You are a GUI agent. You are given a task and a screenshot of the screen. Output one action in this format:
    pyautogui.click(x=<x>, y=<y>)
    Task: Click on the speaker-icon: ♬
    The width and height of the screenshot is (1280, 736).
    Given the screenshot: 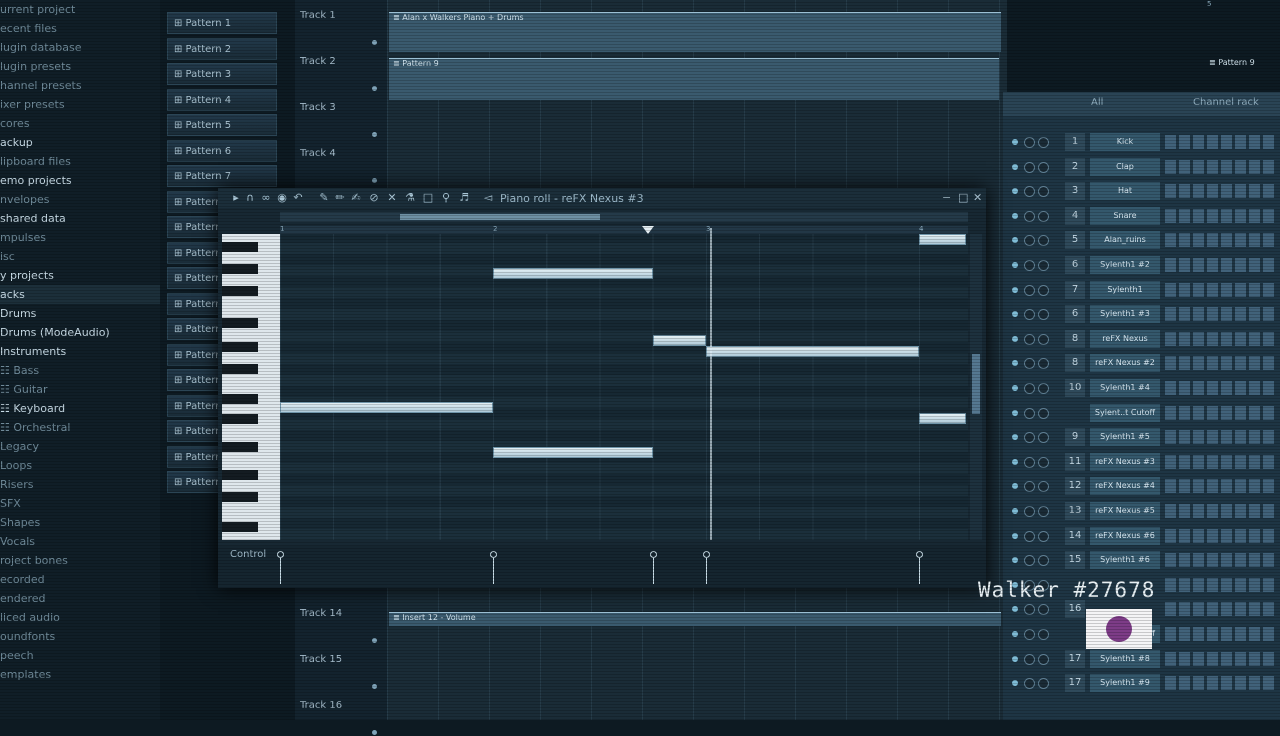 What is the action you would take?
    pyautogui.click(x=464, y=198)
    